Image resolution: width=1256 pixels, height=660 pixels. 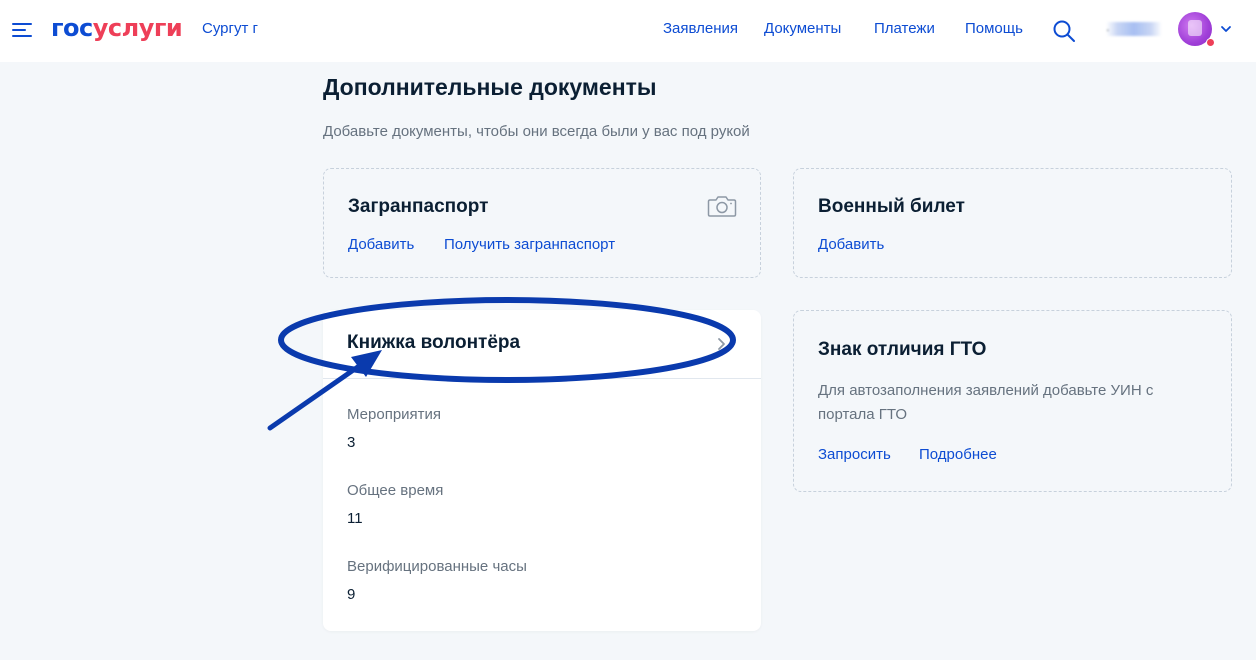 What do you see at coordinates (351, 442) in the screenshot?
I see `events-value: 3` at bounding box center [351, 442].